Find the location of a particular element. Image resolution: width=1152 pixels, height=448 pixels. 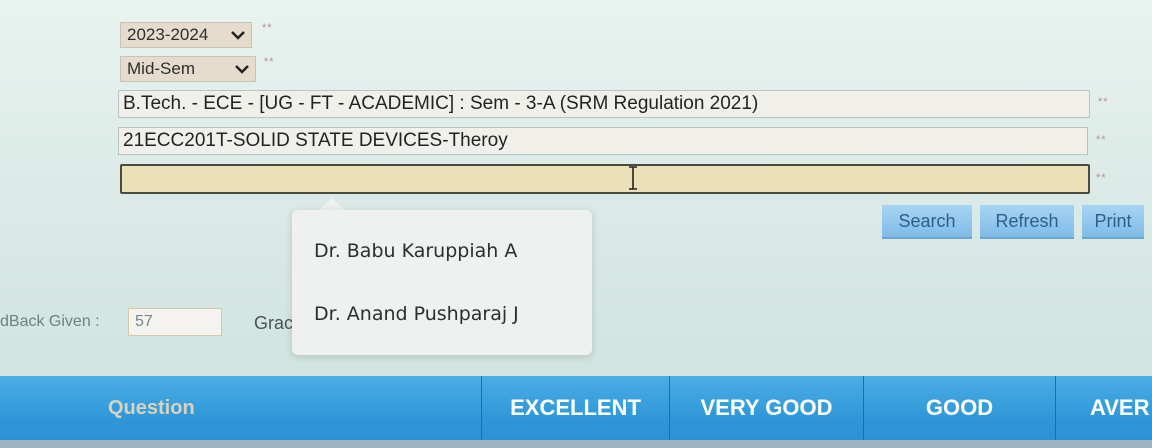

academic-year-select: 2023-2024 is located at coordinates (186, 35).